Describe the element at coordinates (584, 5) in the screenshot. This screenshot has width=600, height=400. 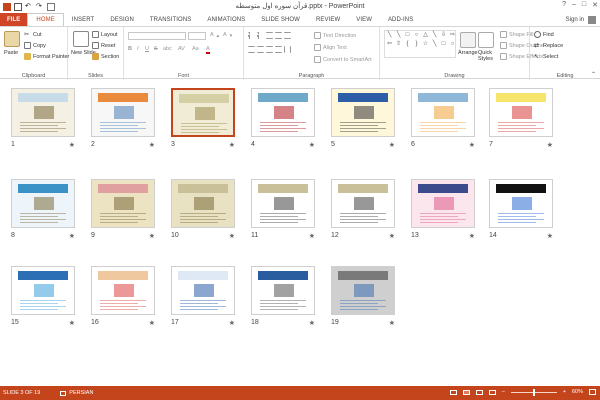
I see `maximize-button: □` at that location.